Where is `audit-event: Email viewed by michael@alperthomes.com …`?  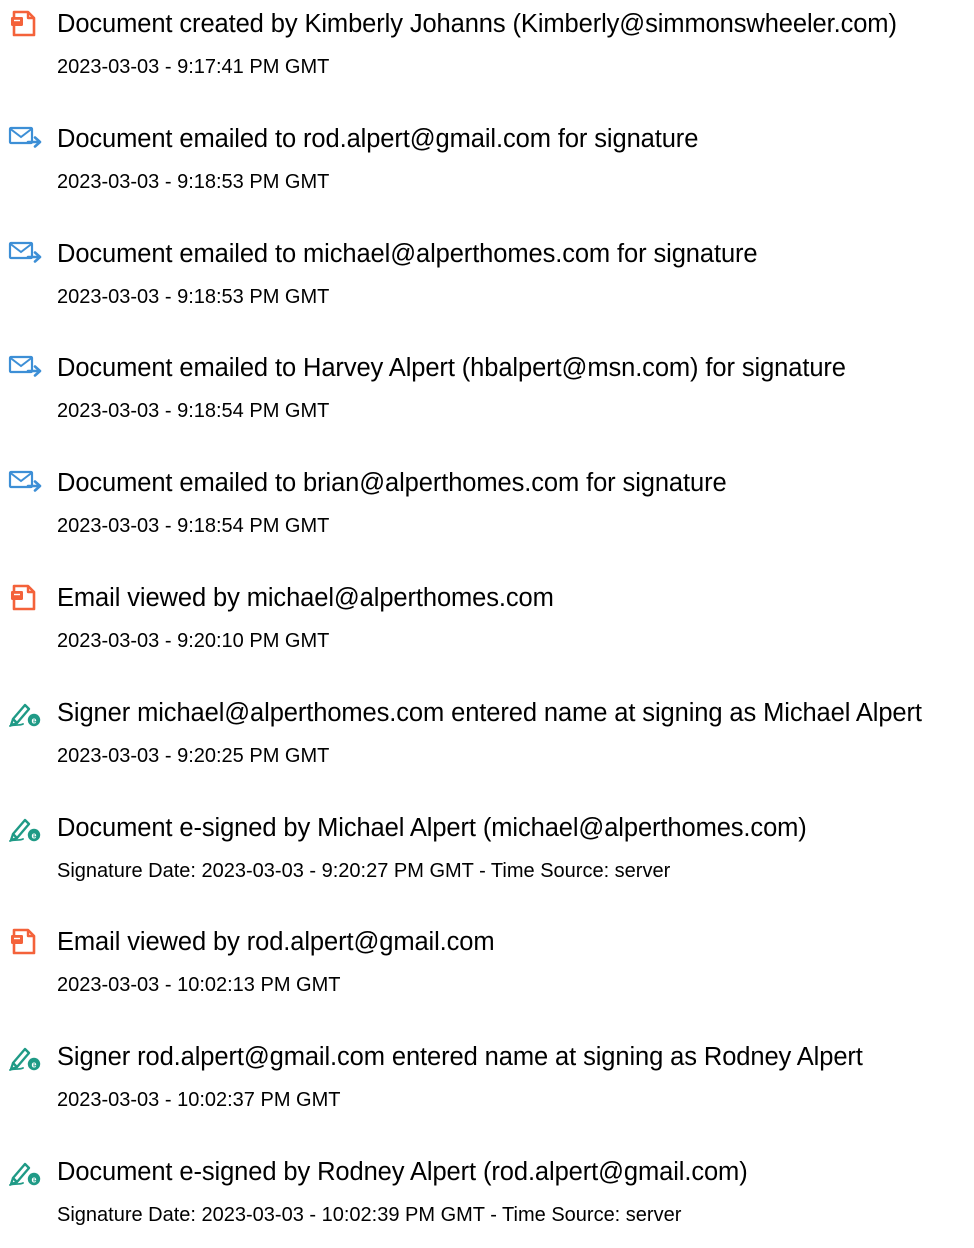 audit-event: Email viewed by michael@alperthomes.com … is located at coordinates (487, 624).